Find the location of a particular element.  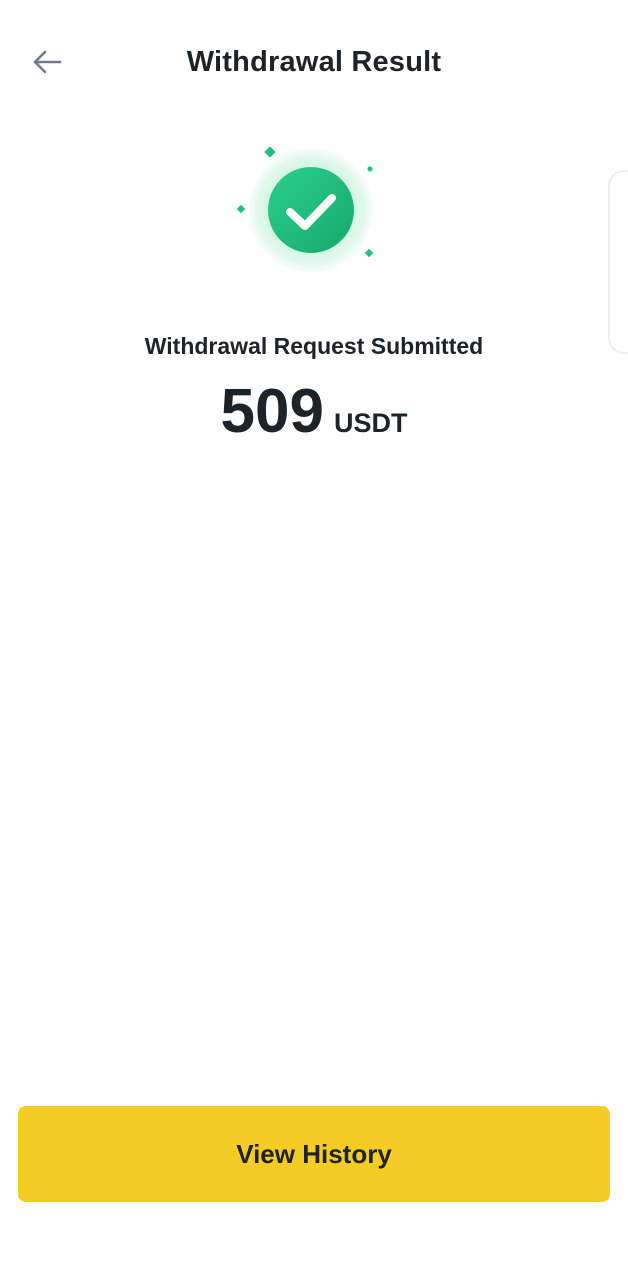

amount-unit: USDT is located at coordinates (370, 423).